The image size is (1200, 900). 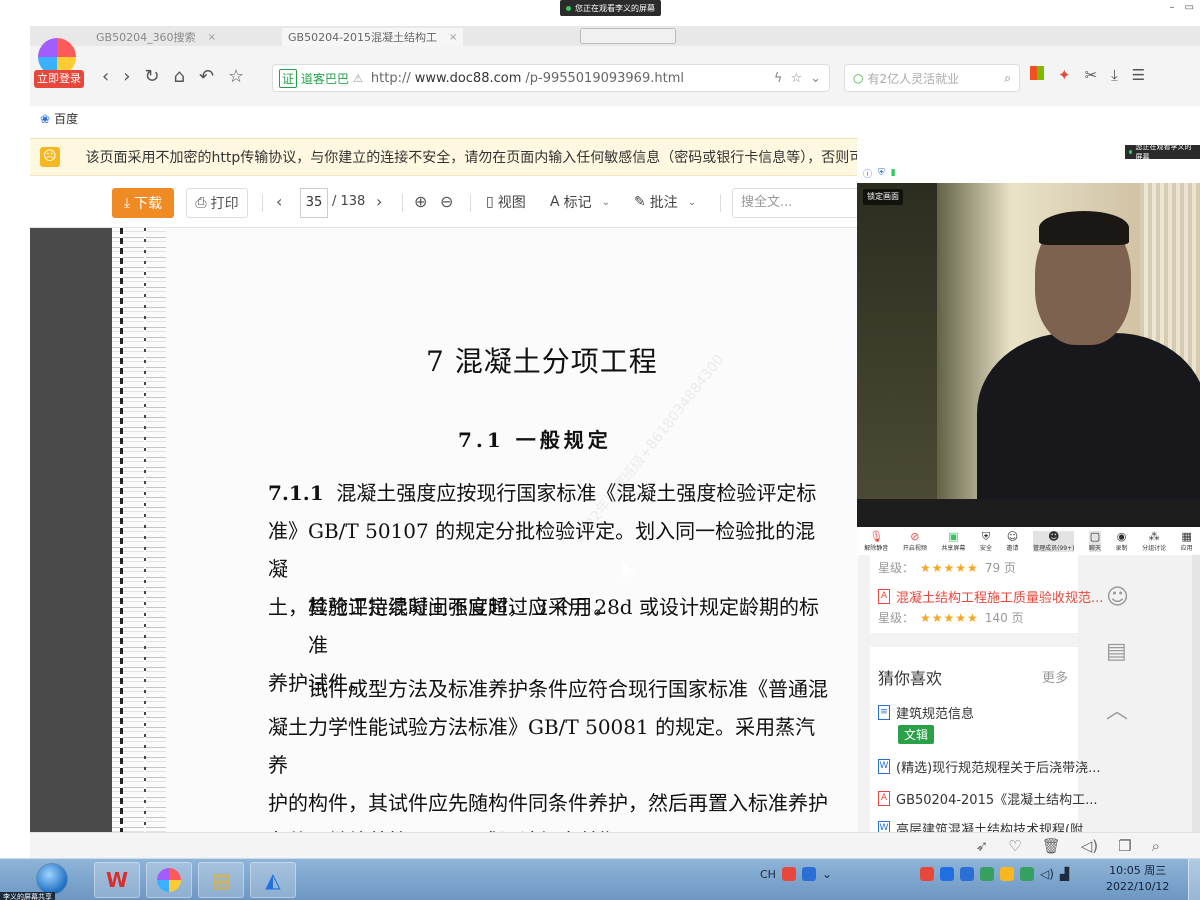 I want to click on rocket-icon: ➶, so click(x=982, y=846).